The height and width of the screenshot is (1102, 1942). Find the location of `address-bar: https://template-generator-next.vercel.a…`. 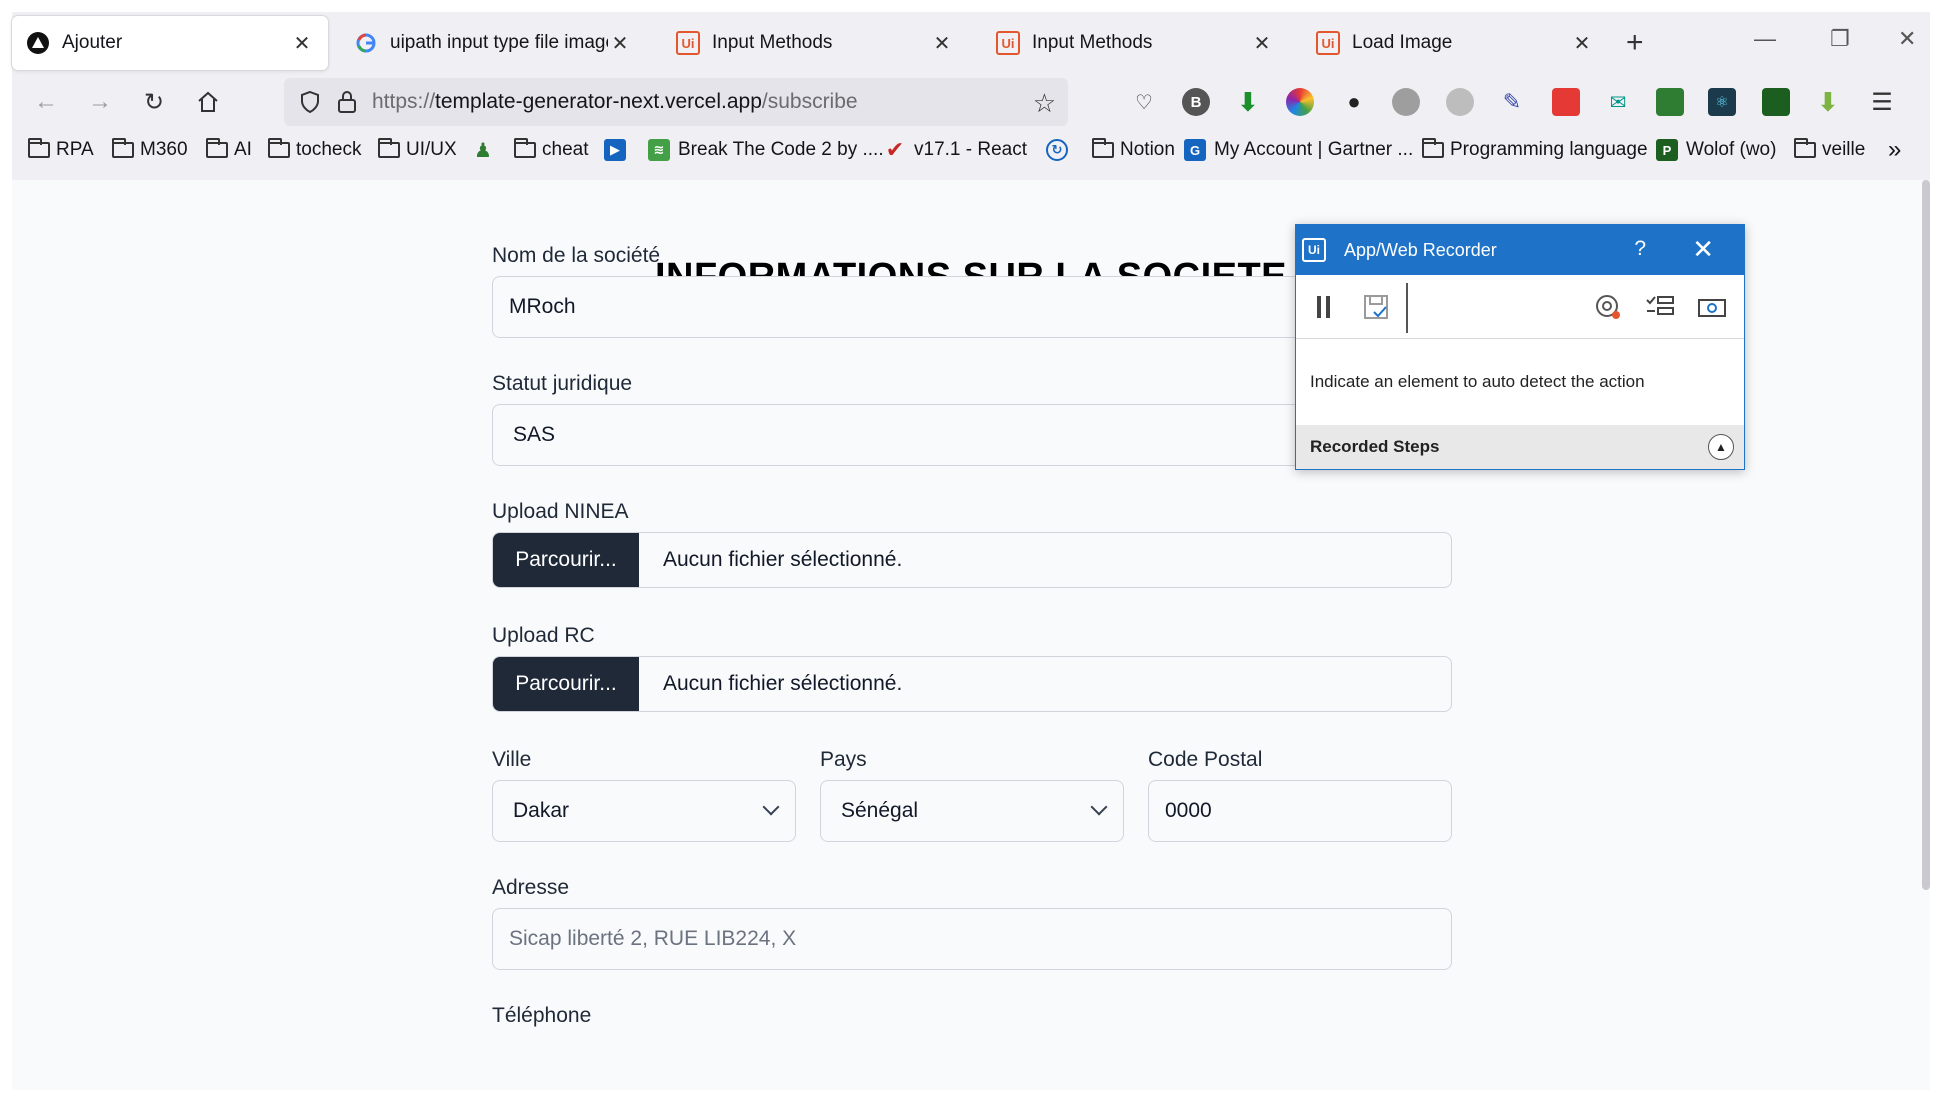

address-bar: https://template-generator-next.vercel.a… is located at coordinates (676, 102).